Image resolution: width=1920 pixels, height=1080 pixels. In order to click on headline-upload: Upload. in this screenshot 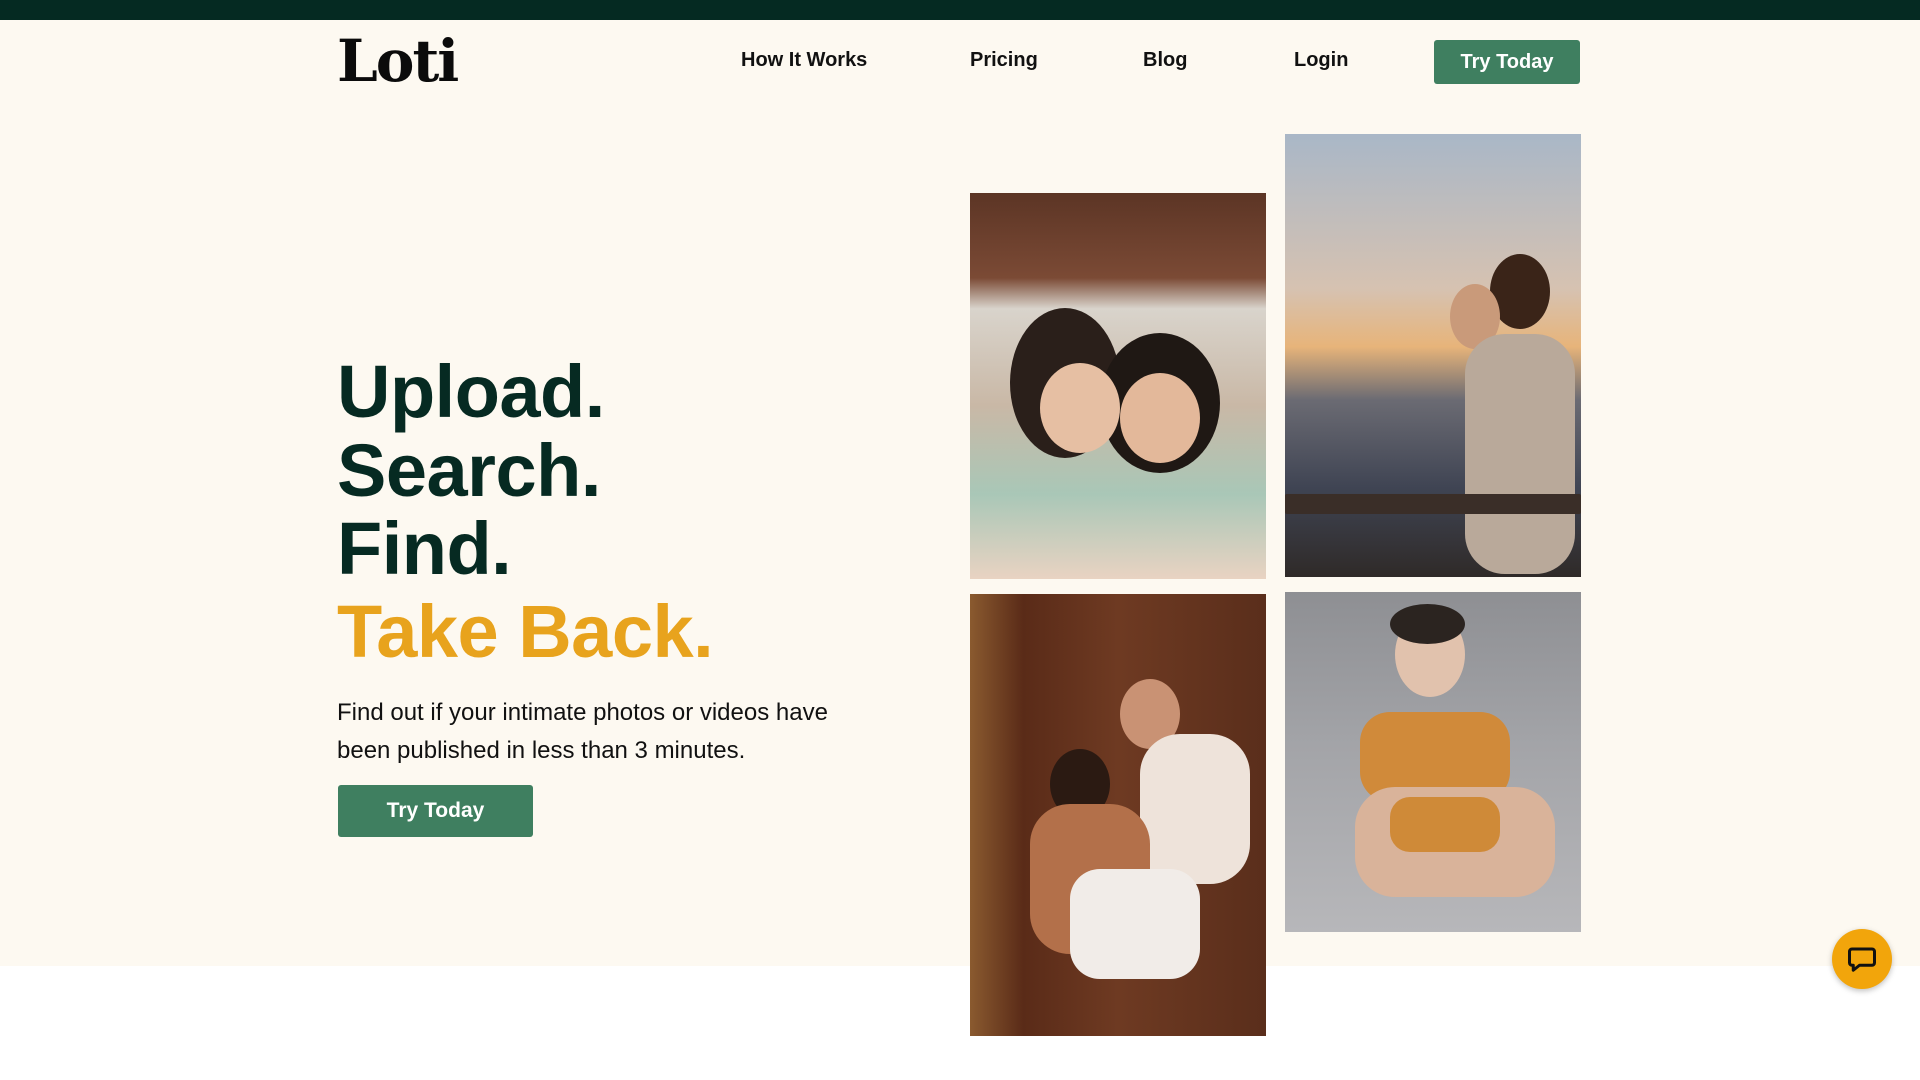, I will do `click(471, 391)`.